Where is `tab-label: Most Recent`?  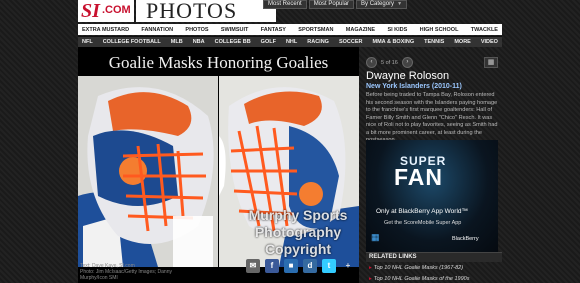
tab-label: Most Recent is located at coordinates (285, 4).